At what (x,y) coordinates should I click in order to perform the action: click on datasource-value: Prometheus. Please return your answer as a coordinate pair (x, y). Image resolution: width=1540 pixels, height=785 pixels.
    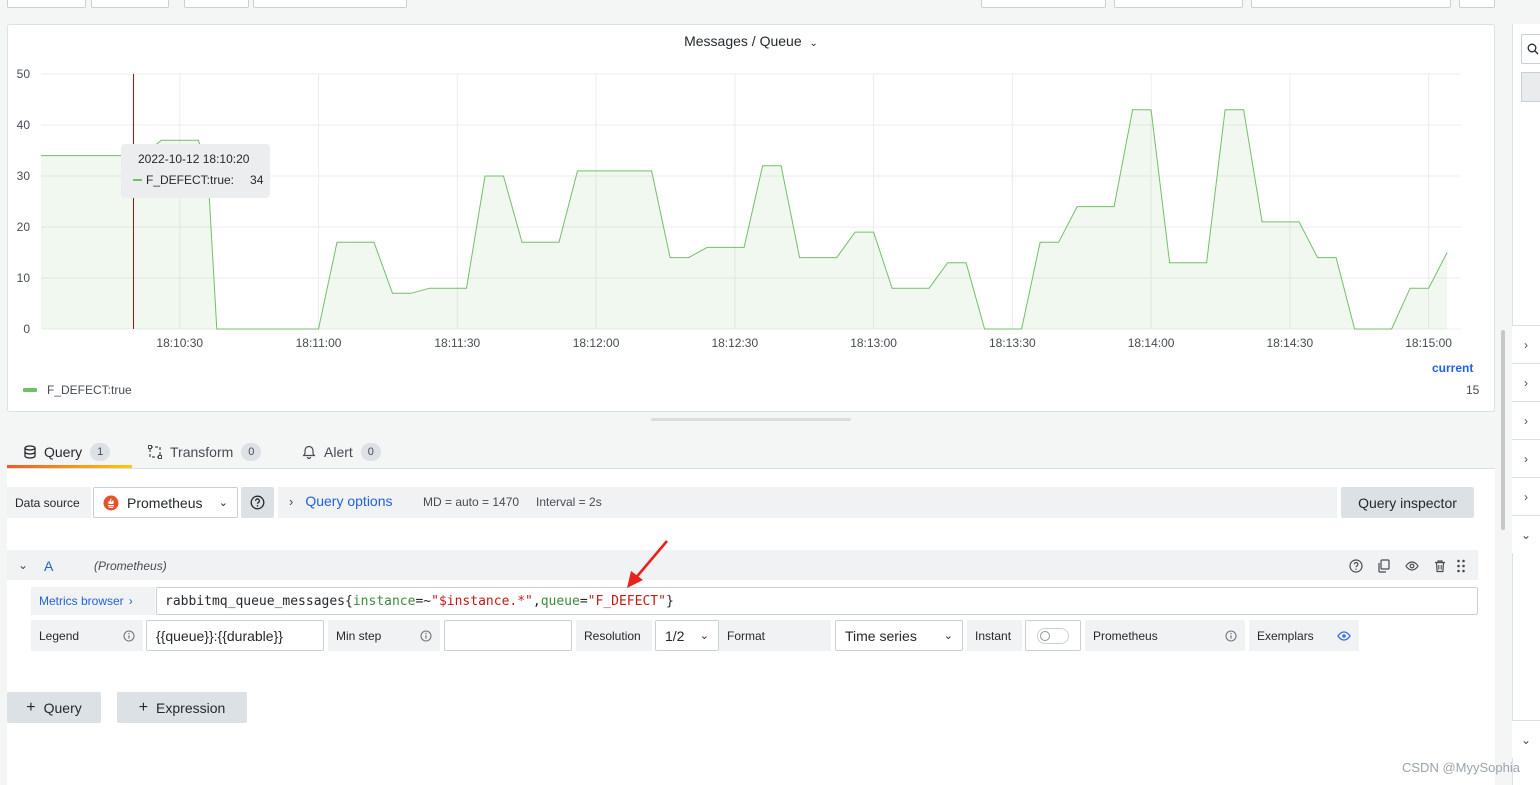
    Looking at the image, I should click on (165, 502).